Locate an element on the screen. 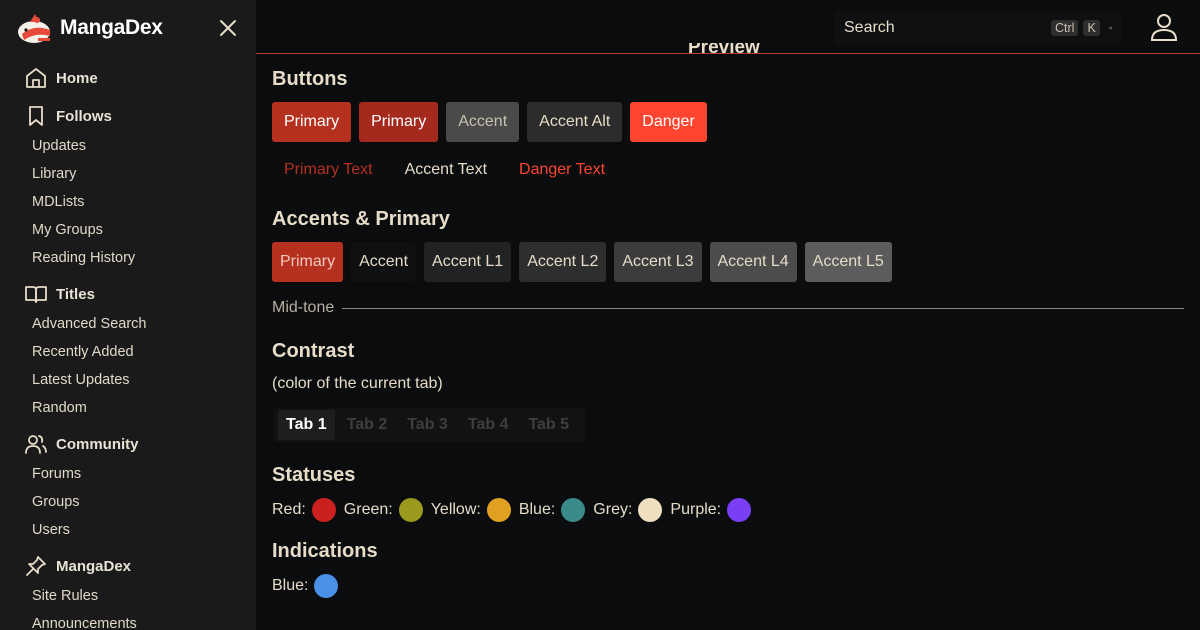 This screenshot has width=1200, height=630. status-dot-yellow is located at coordinates (498, 510).